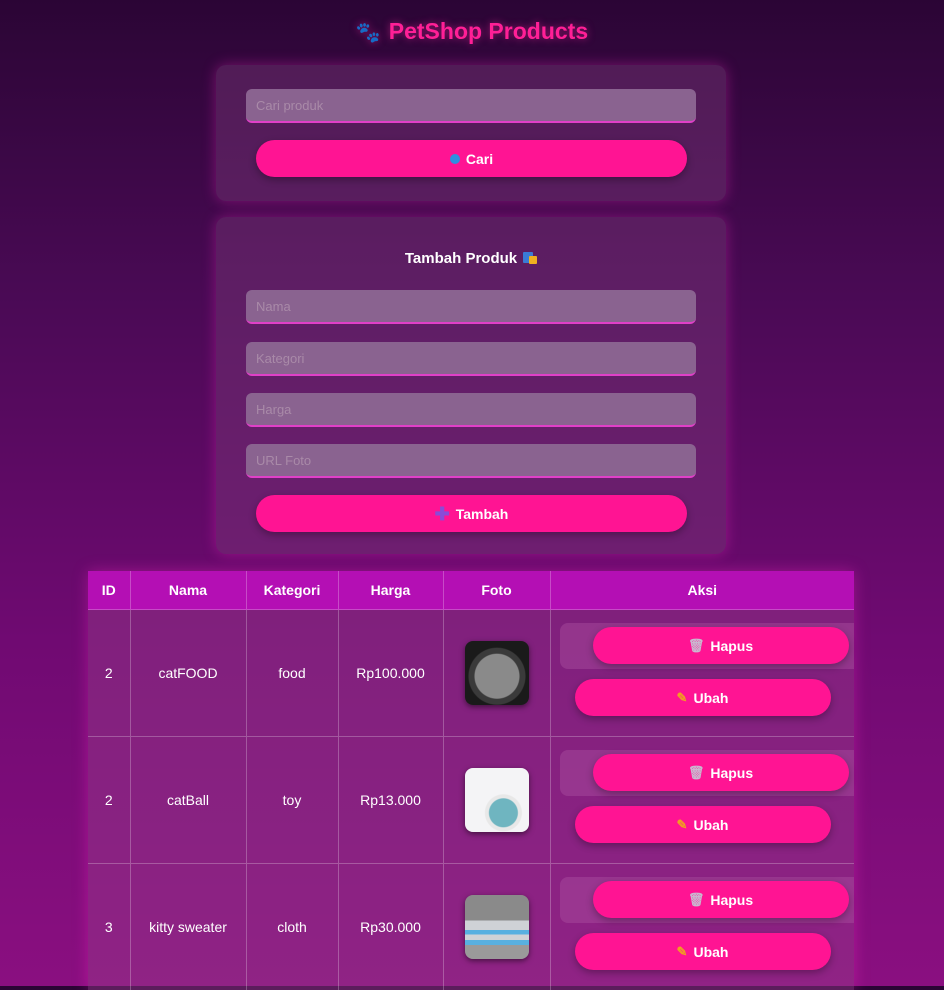 The image size is (944, 990). I want to click on blue-dot-icon, so click(455, 159).